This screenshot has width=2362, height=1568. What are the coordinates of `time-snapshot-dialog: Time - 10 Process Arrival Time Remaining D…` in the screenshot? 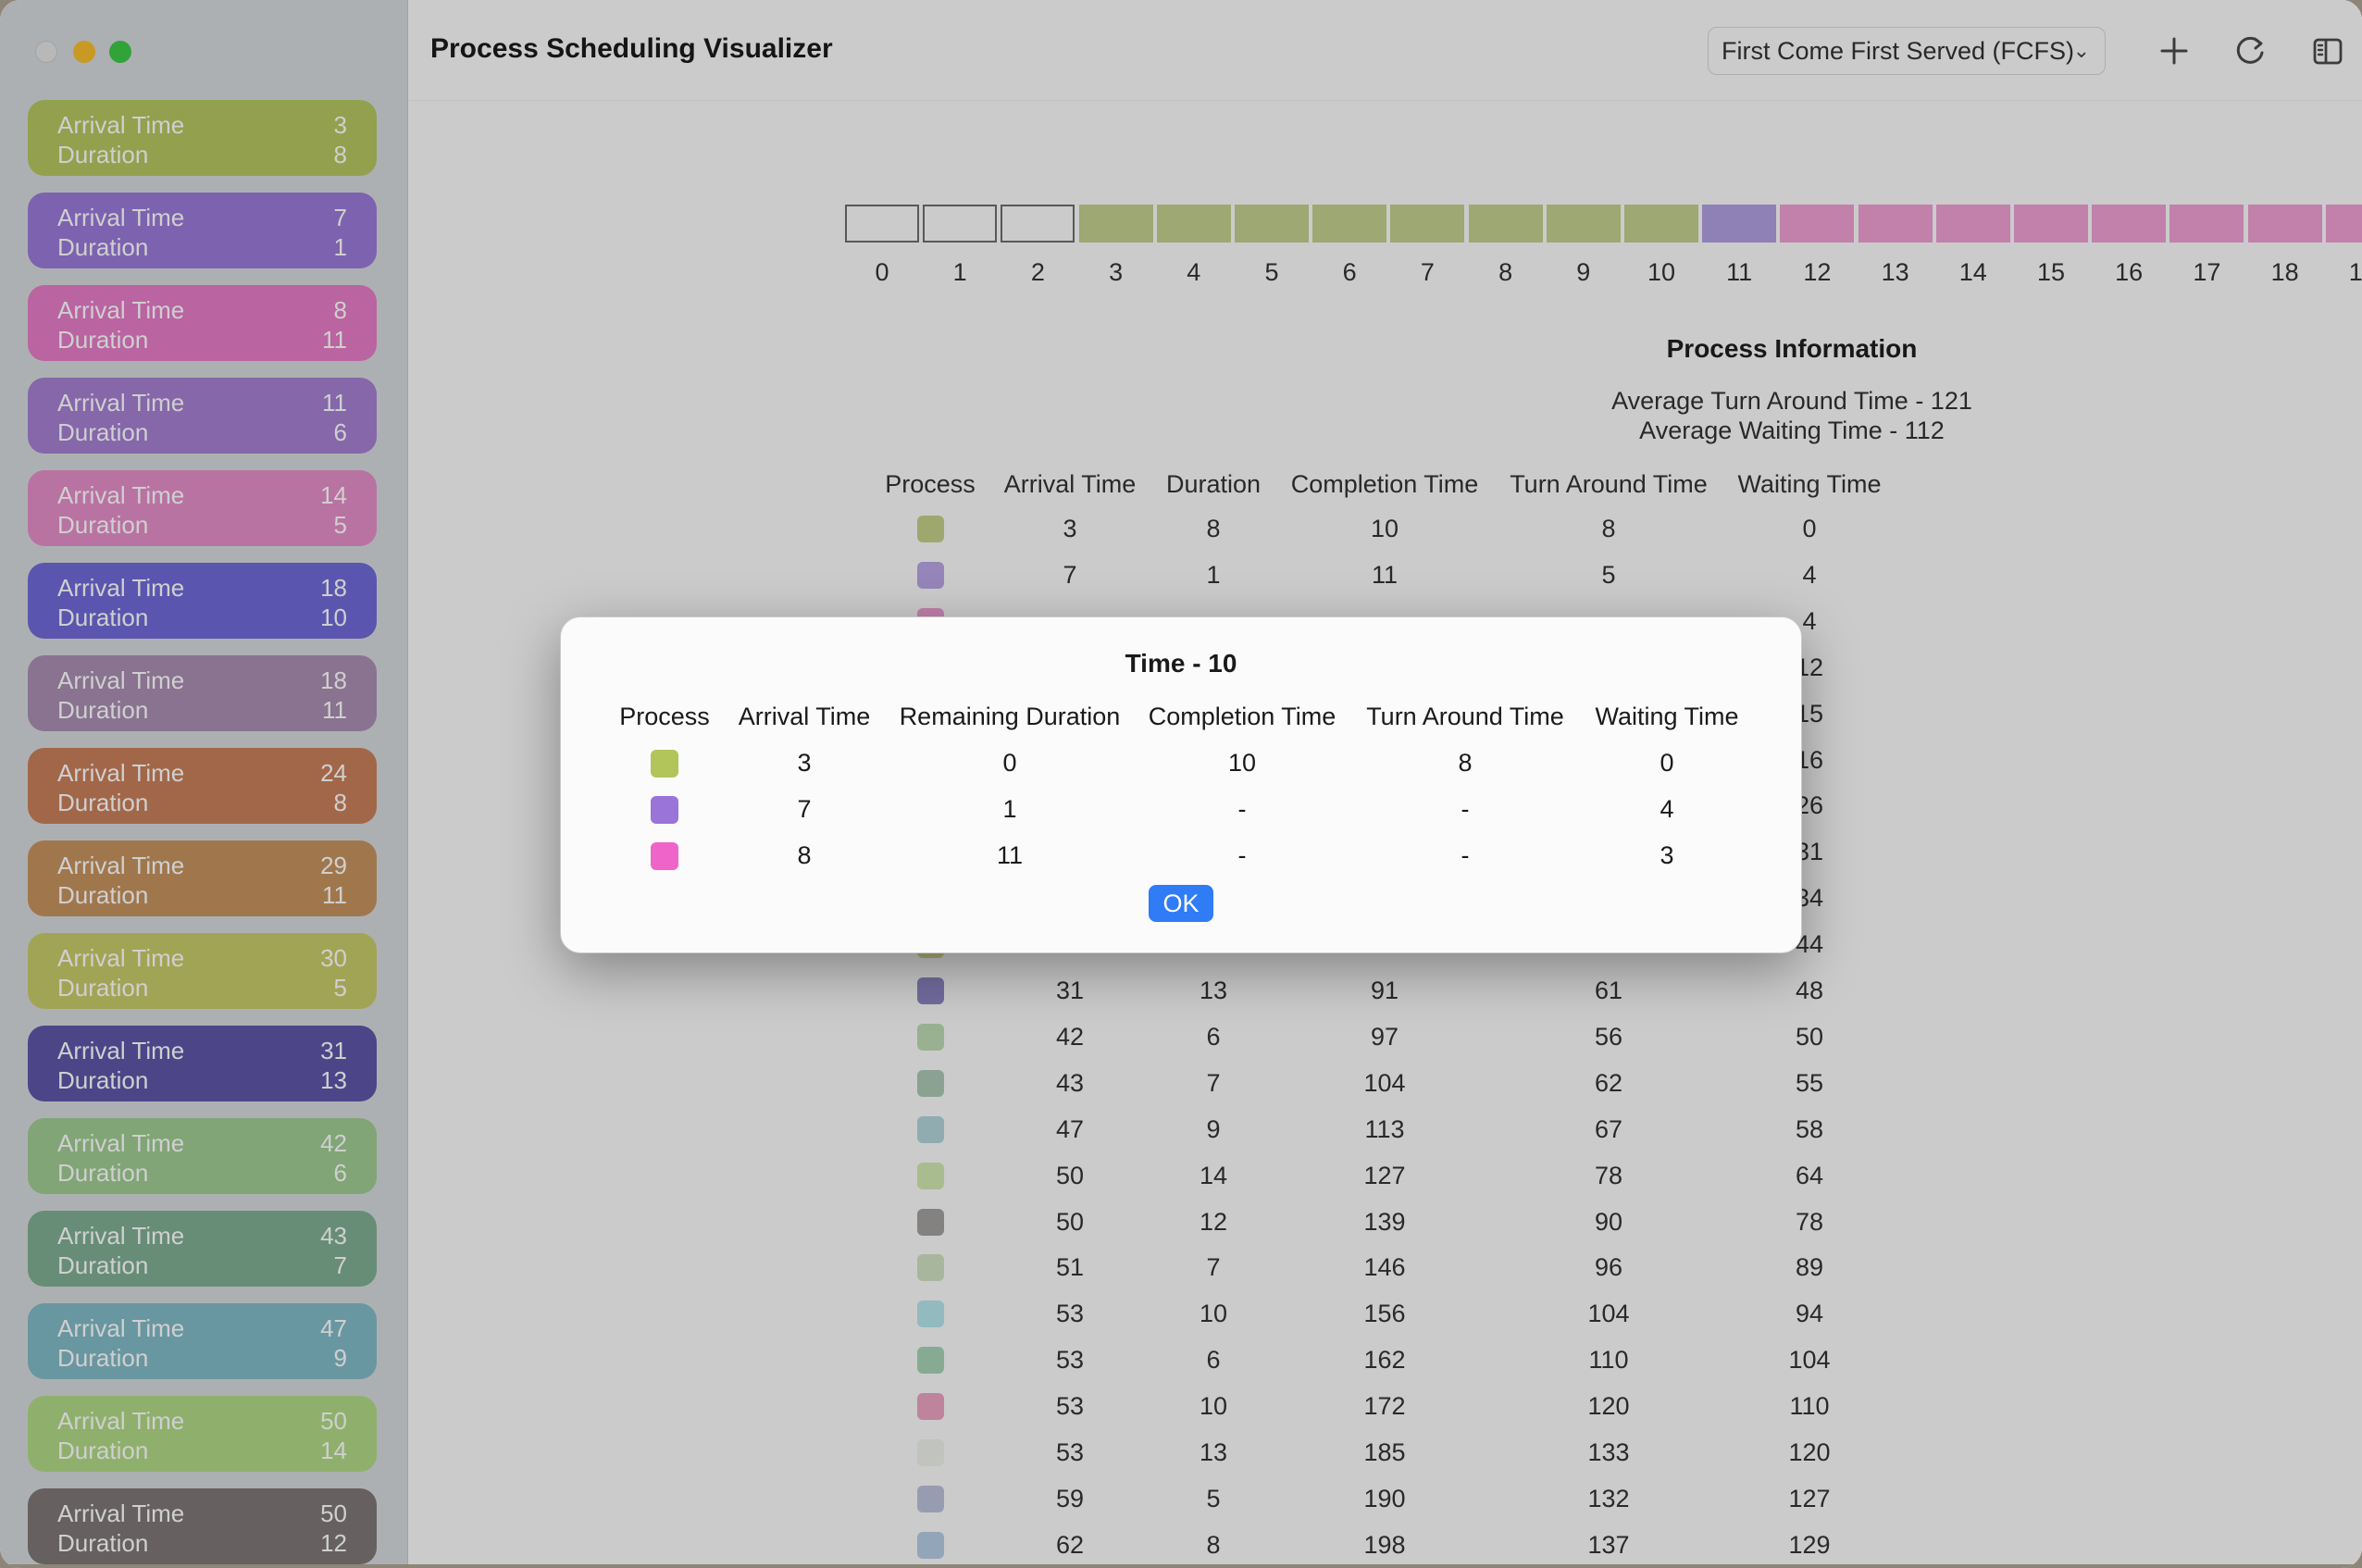 It's located at (1181, 784).